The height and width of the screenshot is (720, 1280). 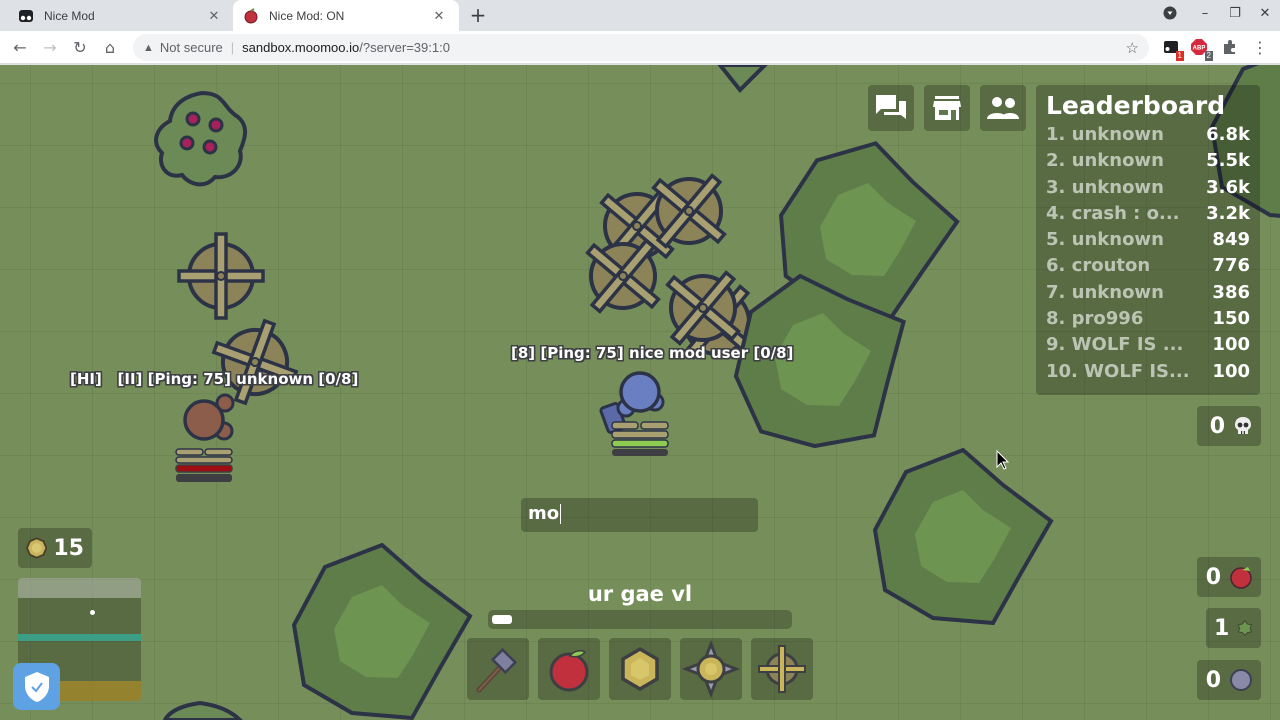 I want to click on leaderboard-row: 3. unknown 3.6k, so click(x=1148, y=188).